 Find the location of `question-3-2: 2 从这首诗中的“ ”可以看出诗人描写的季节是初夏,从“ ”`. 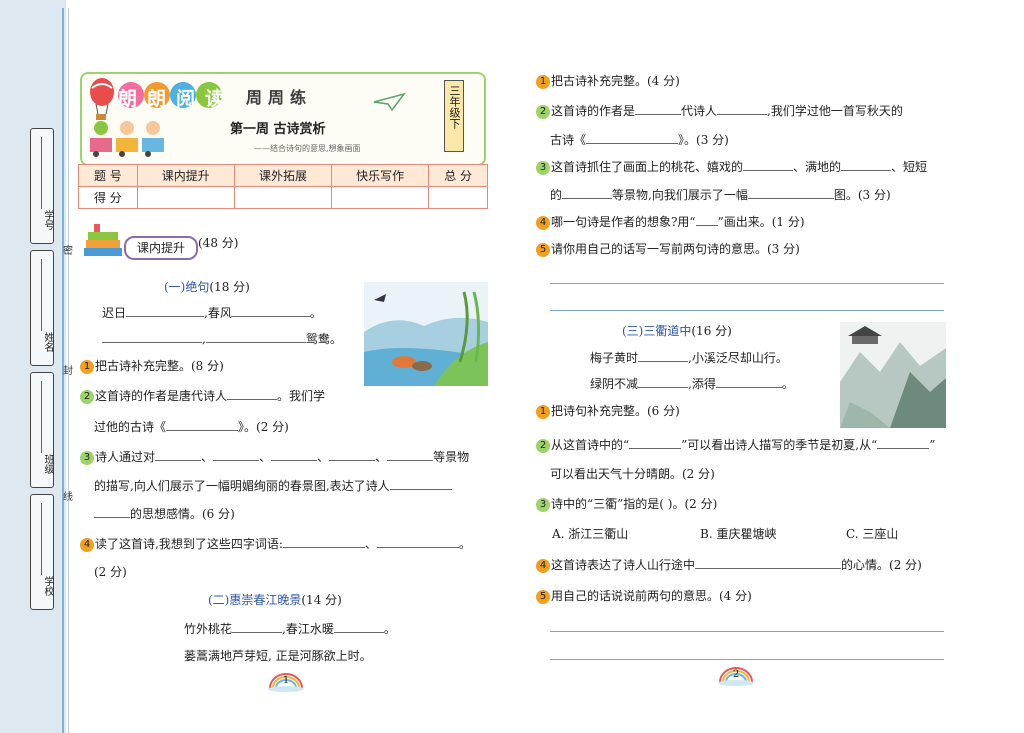

question-3-2: 2 从这首诗中的“ ”可以看出诗人描写的季节是初夏,从“ ” is located at coordinates (735, 444).